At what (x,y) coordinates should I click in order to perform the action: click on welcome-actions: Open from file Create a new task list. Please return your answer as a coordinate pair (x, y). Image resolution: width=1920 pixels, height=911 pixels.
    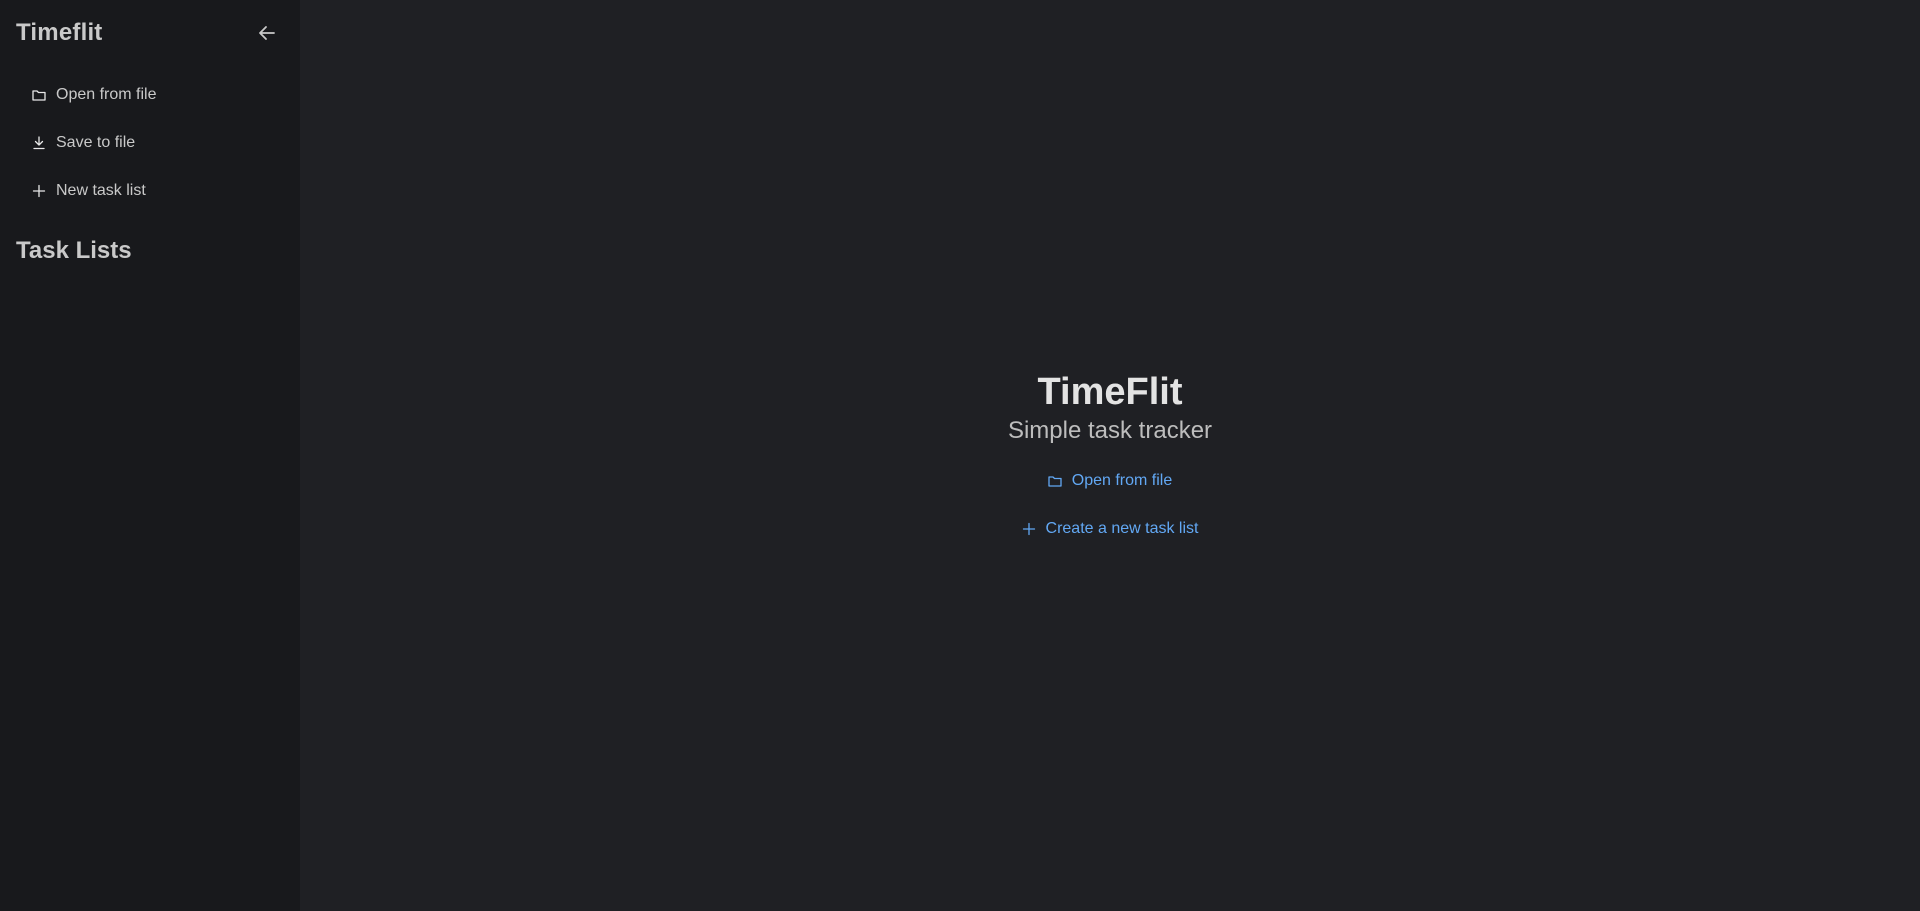
    Looking at the image, I should click on (1110, 505).